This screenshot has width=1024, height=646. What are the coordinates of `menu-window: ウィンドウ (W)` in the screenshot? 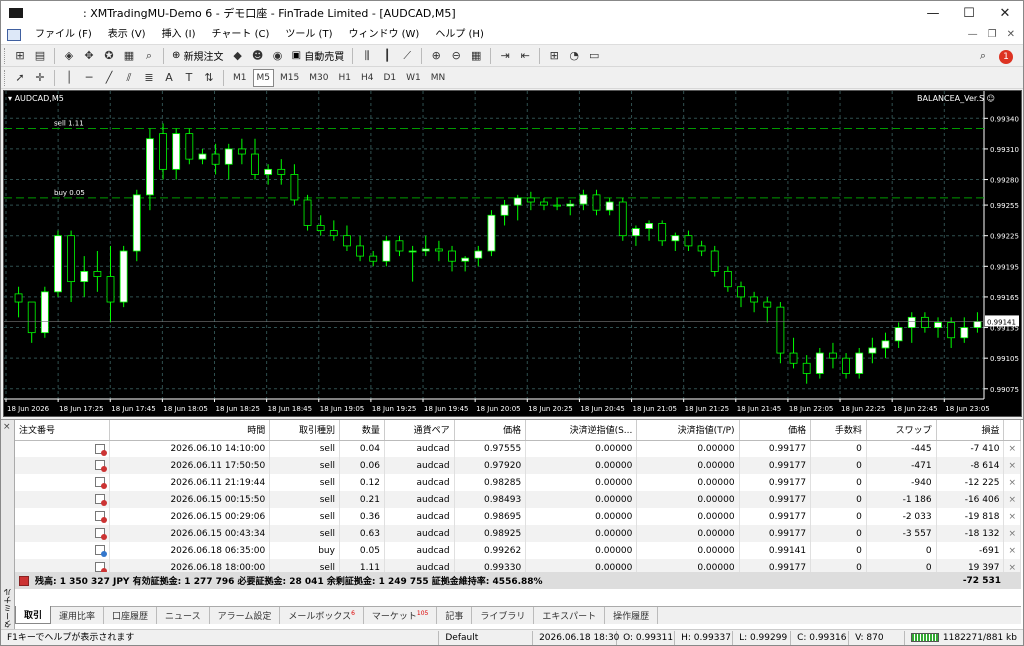 It's located at (383, 35).